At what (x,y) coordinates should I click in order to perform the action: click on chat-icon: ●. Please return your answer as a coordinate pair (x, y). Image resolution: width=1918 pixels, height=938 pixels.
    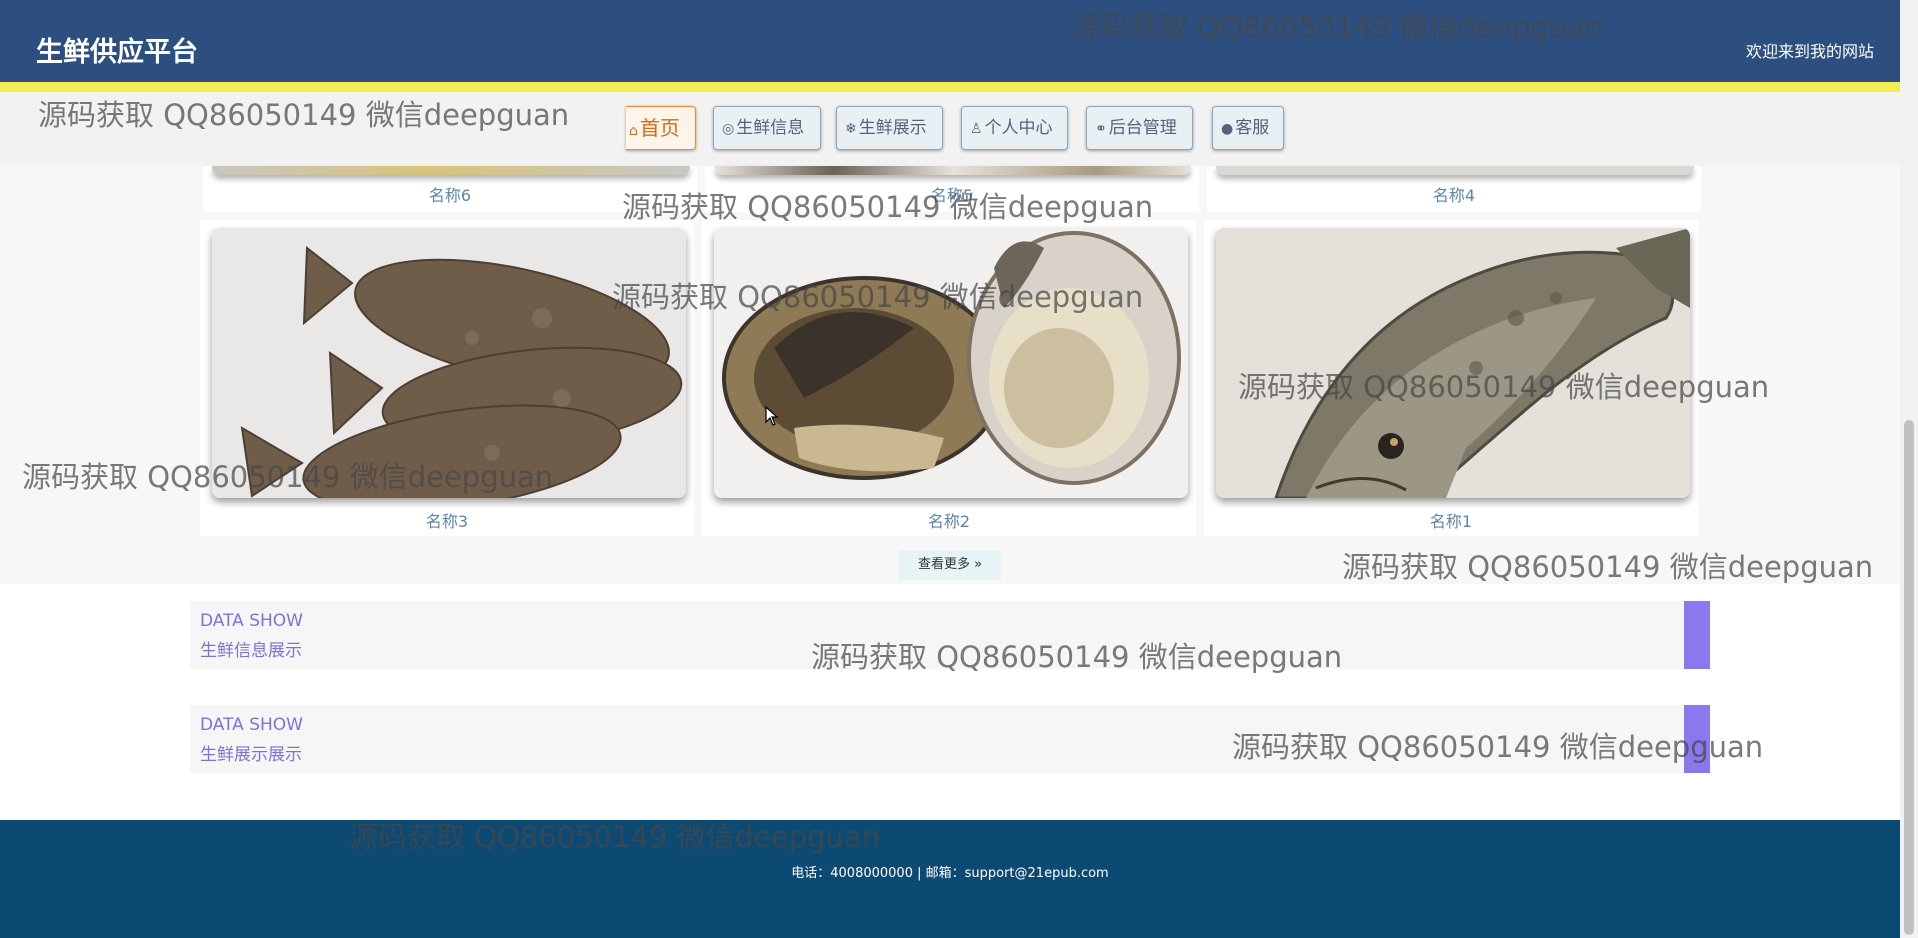
    Looking at the image, I should click on (1227, 129).